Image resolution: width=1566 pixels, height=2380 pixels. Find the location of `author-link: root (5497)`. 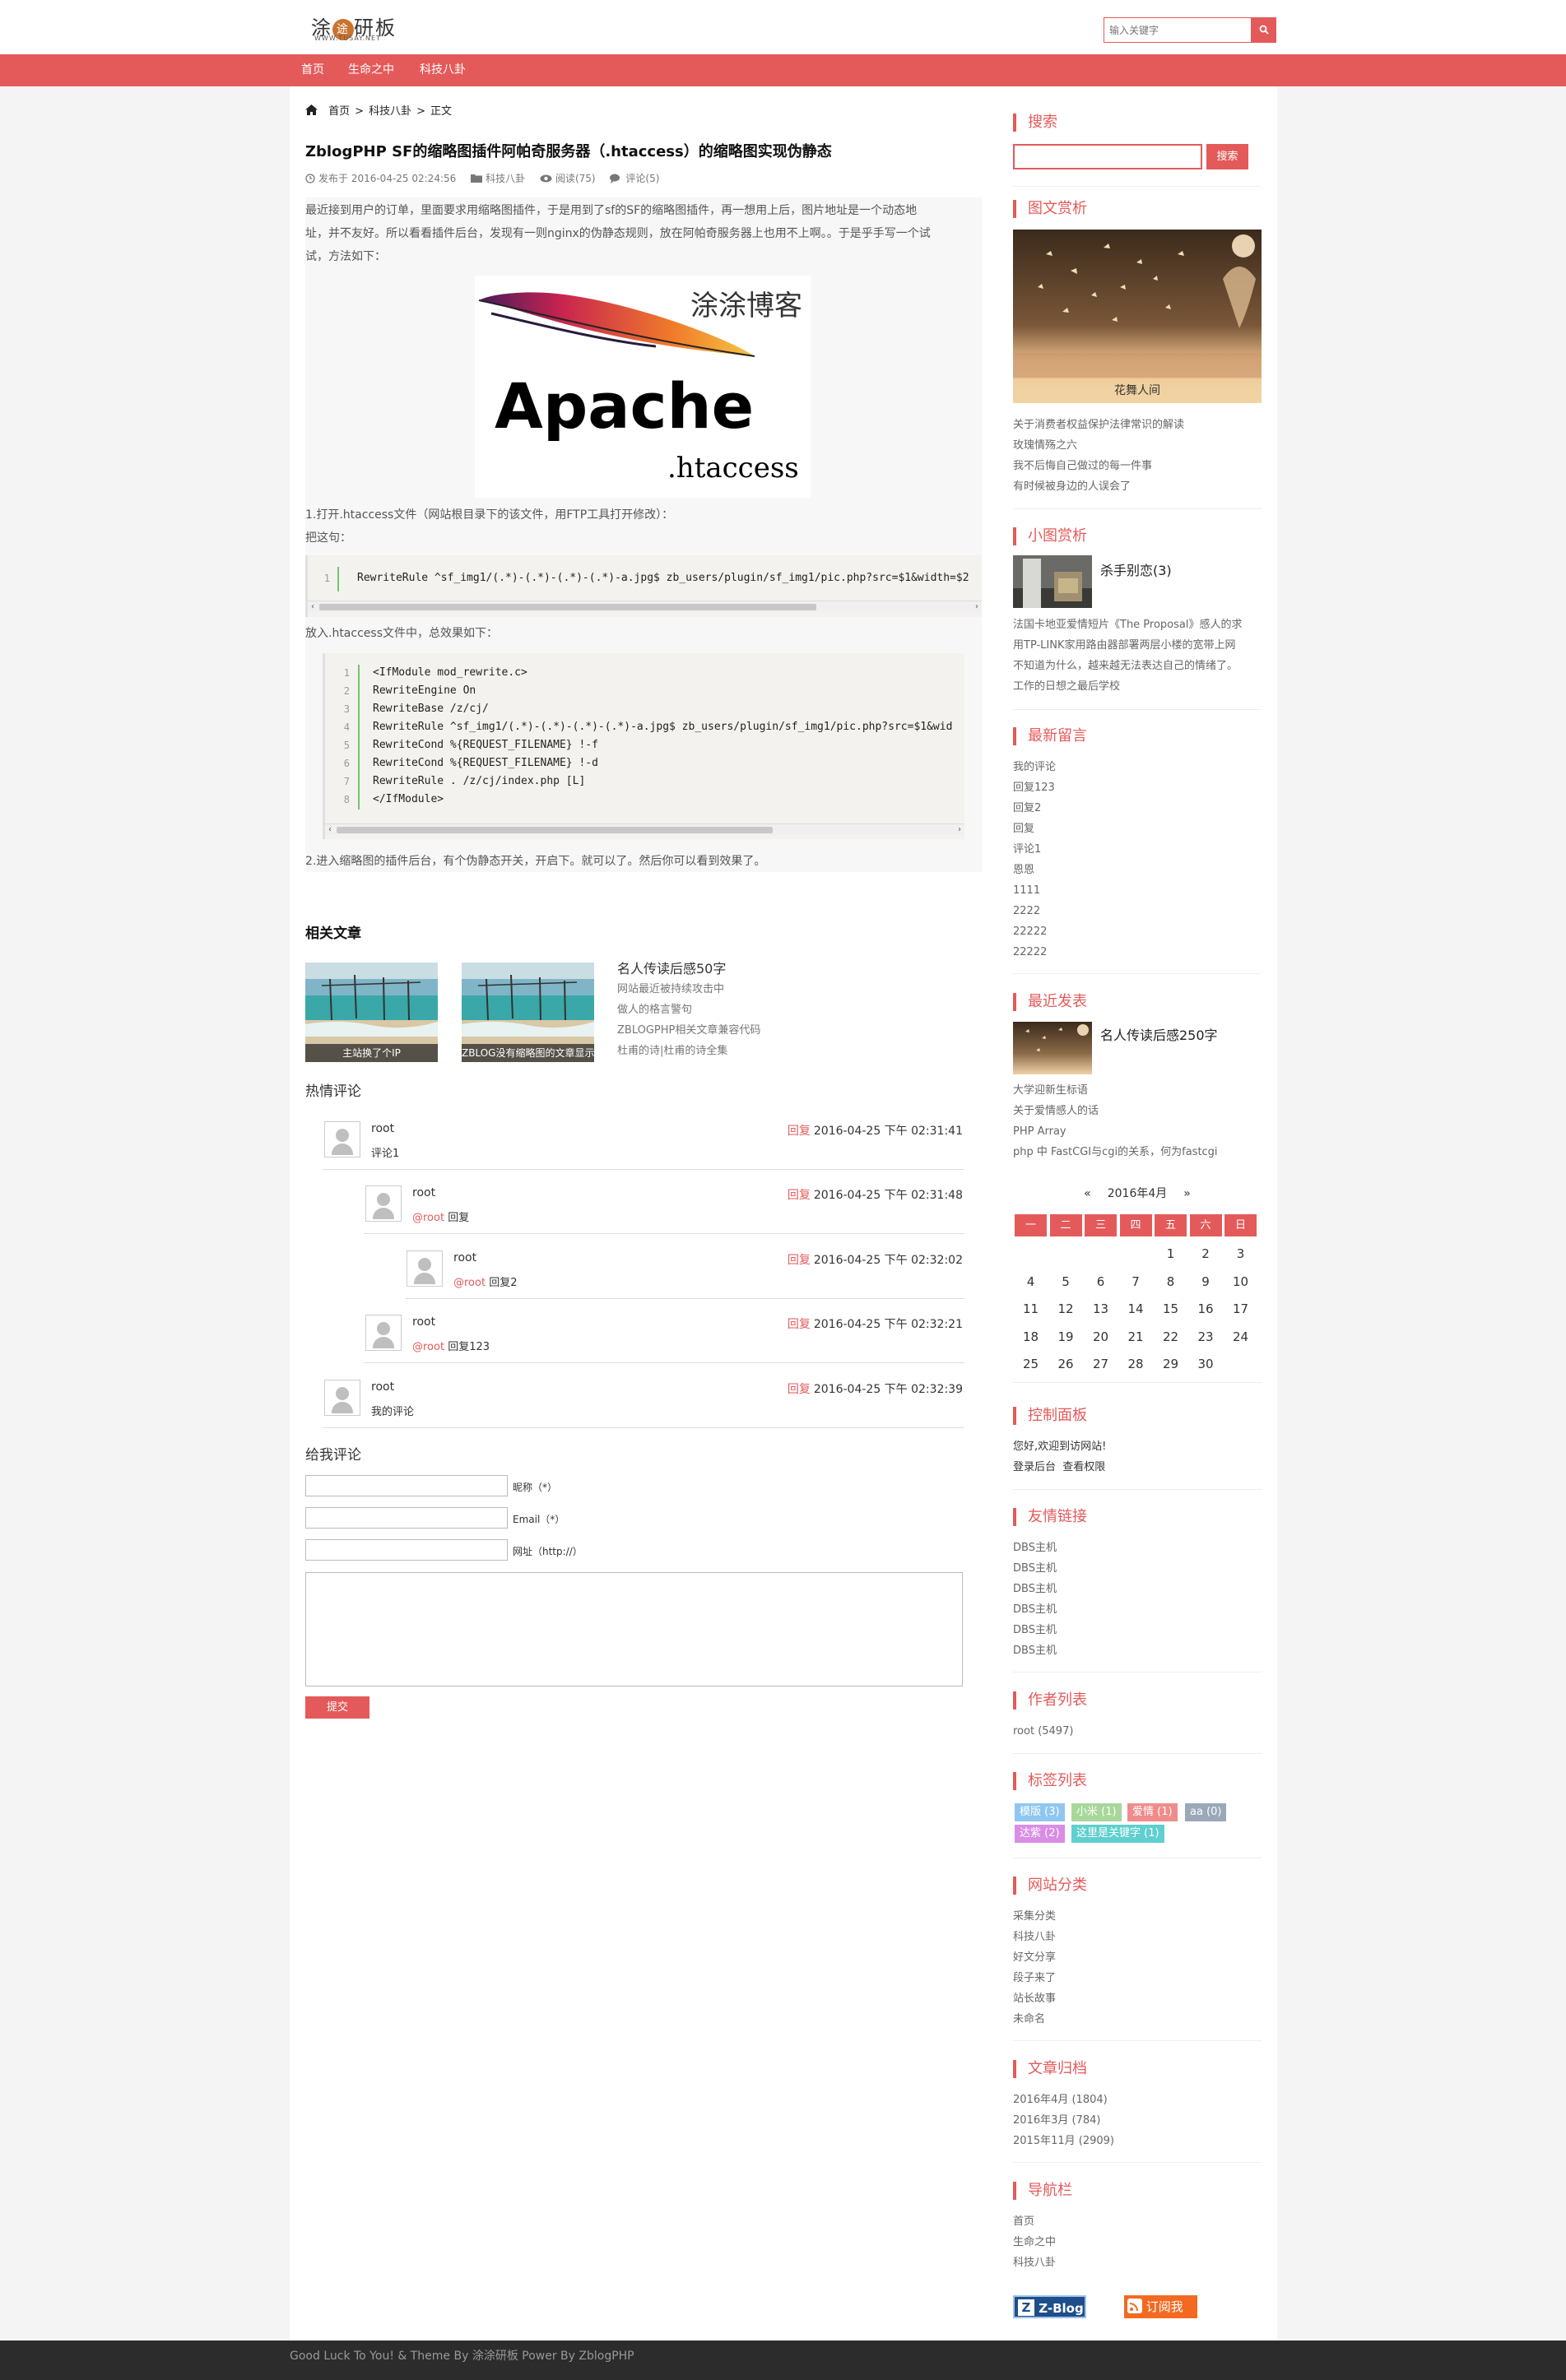

author-link: root (5497) is located at coordinates (1043, 1731).